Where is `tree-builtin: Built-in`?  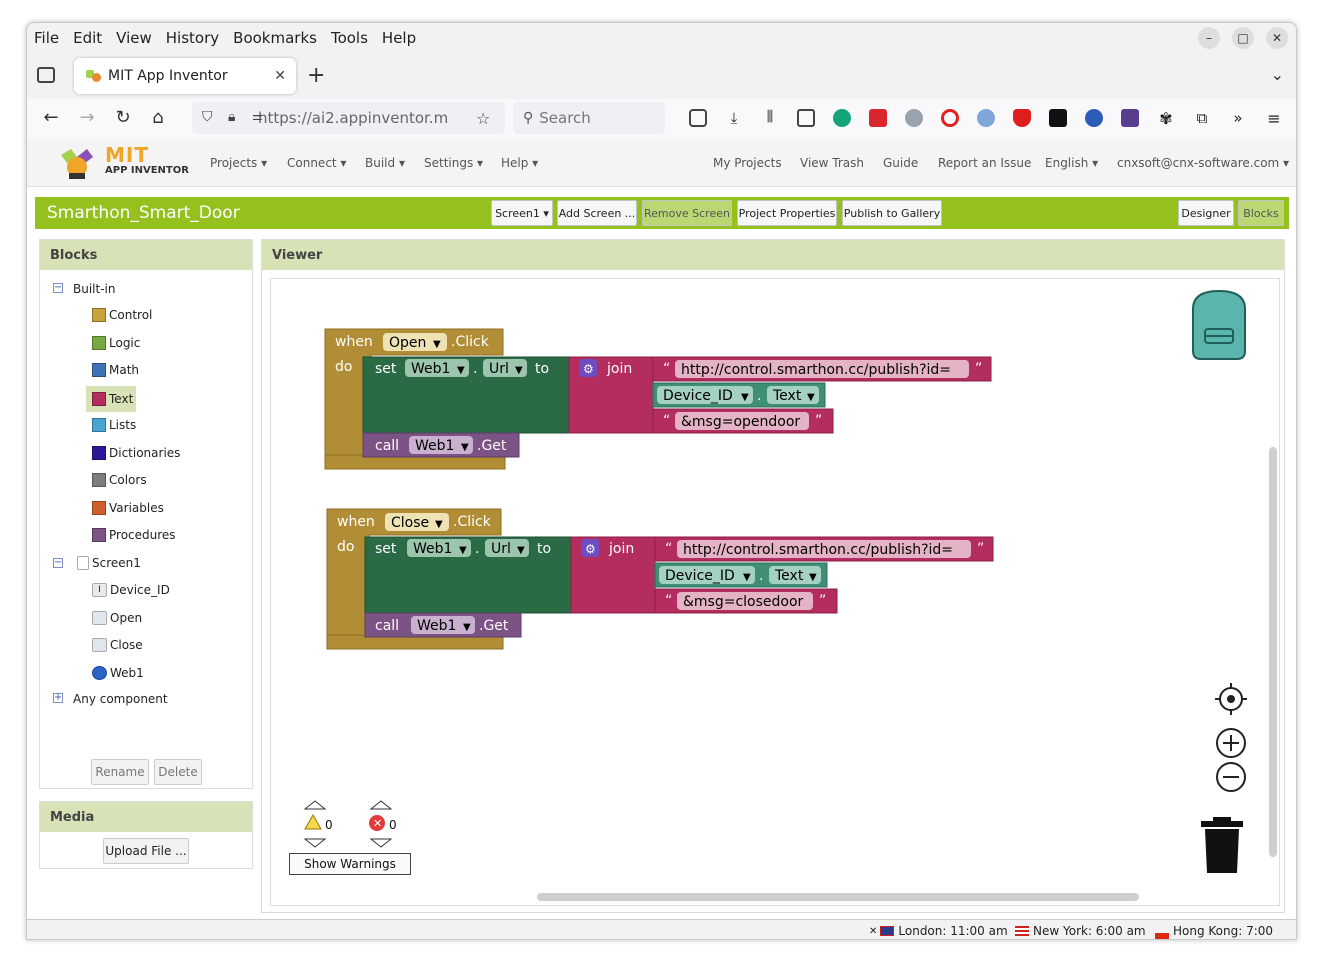 tree-builtin: Built-in is located at coordinates (94, 289).